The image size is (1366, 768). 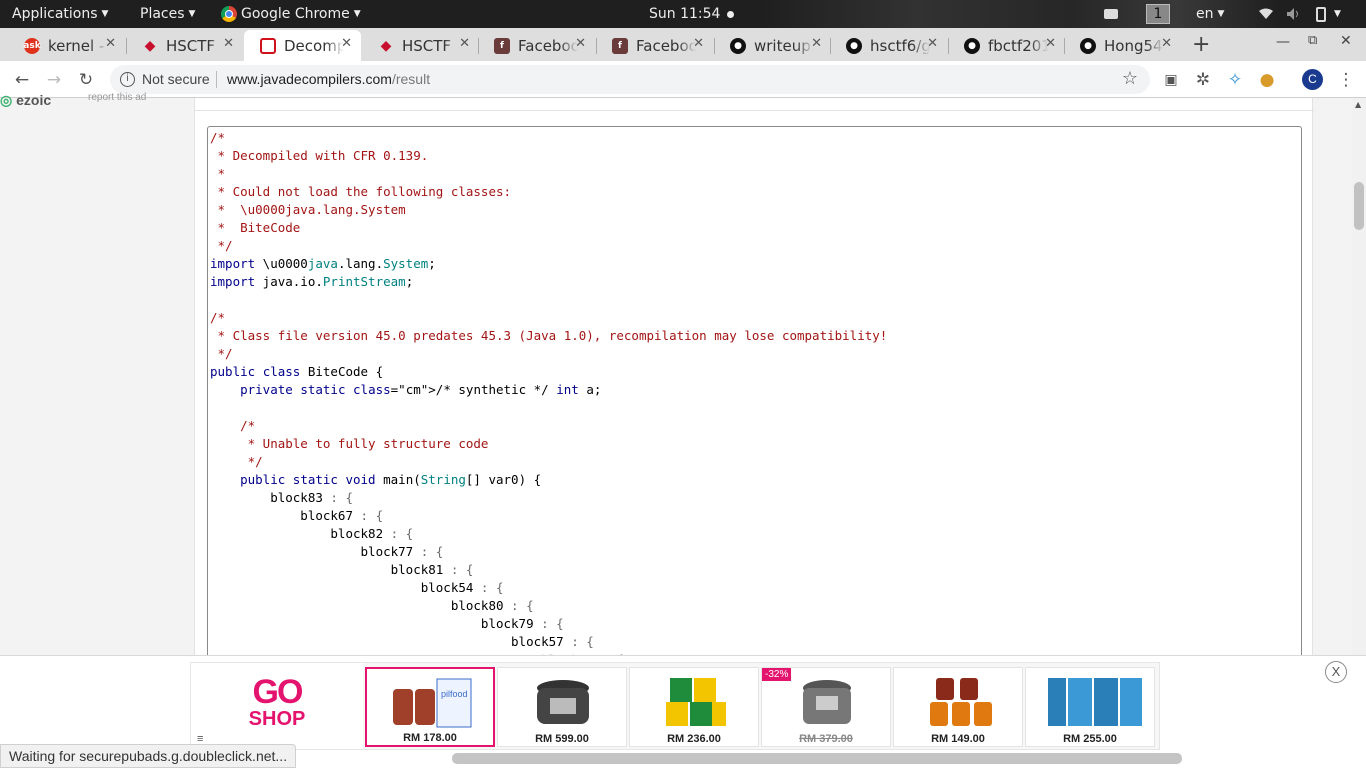 I want to click on clock: Sun 11:54, so click(x=692, y=14).